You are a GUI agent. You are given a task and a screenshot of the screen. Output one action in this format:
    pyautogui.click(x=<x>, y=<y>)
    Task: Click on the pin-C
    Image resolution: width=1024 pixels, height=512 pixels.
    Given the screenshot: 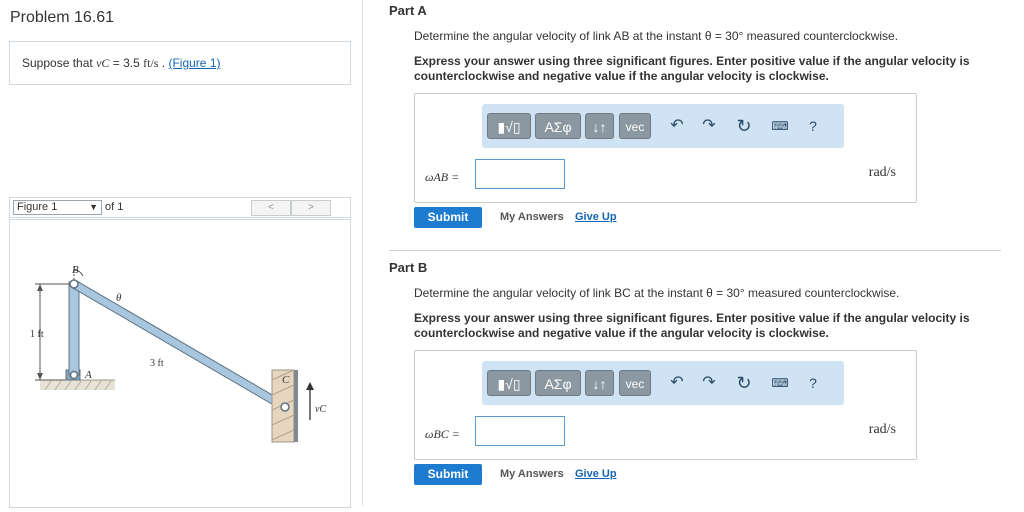 What is the action you would take?
    pyautogui.click(x=285, y=407)
    